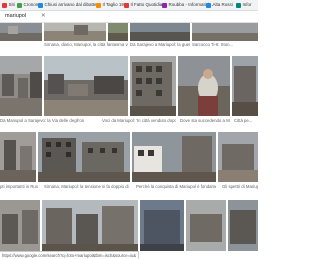 Image resolution: width=320 pixels, height=259 pixels. I want to click on bookmark-item: Infor, so click(244, 5).